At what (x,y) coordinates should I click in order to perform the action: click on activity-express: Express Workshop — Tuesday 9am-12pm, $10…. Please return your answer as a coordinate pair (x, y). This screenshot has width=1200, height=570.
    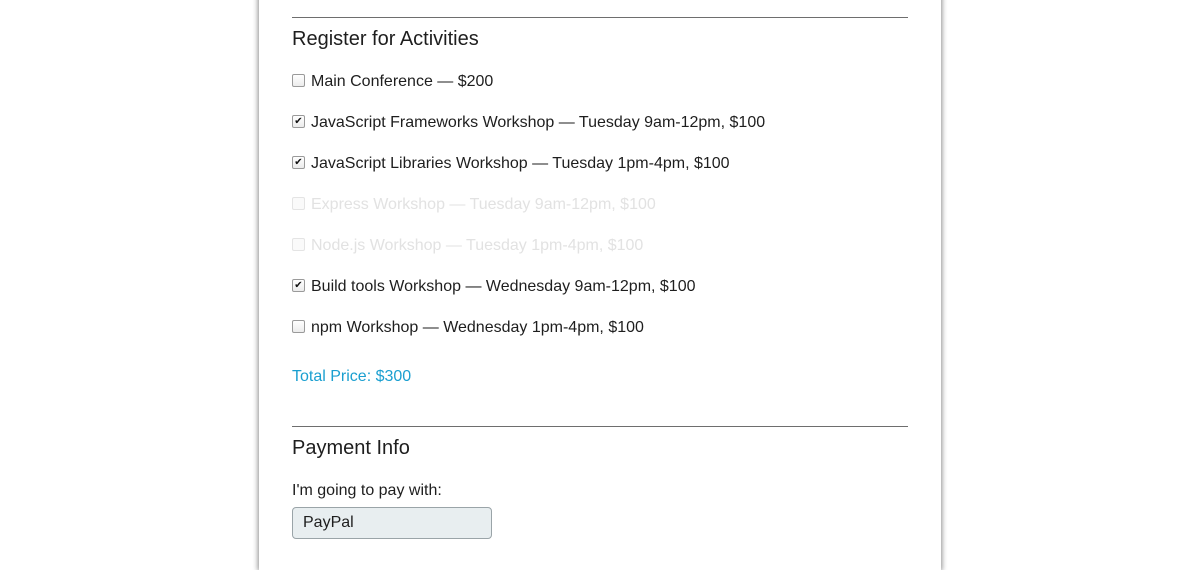
    Looking at the image, I should click on (474, 205).